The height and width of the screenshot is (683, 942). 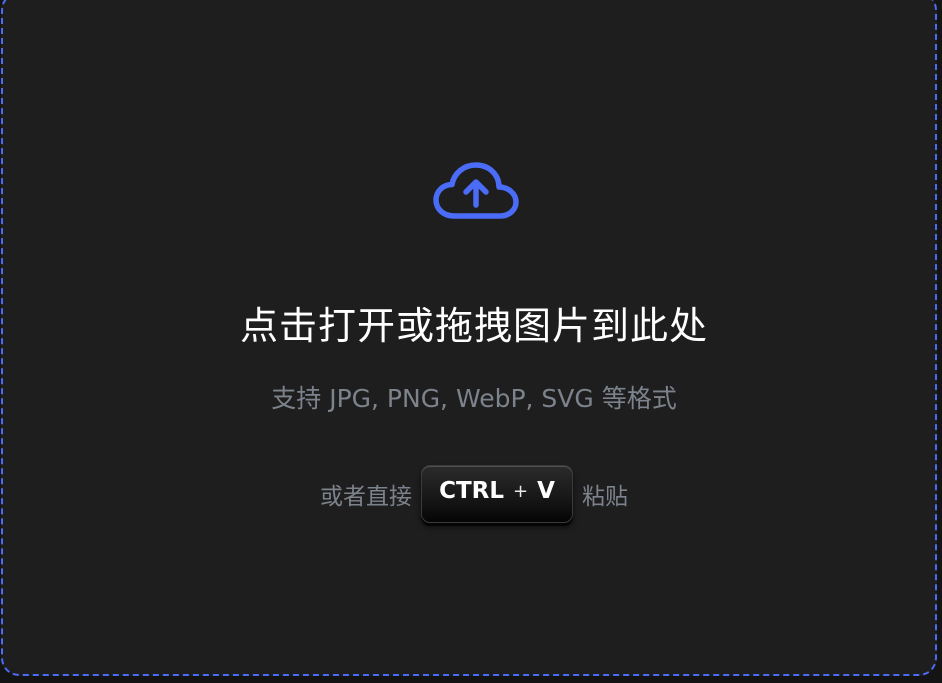 What do you see at coordinates (474, 398) in the screenshot?
I see `supported-formats-hint: 支持 JPG, PNG, WebP, SVG 等格式` at bounding box center [474, 398].